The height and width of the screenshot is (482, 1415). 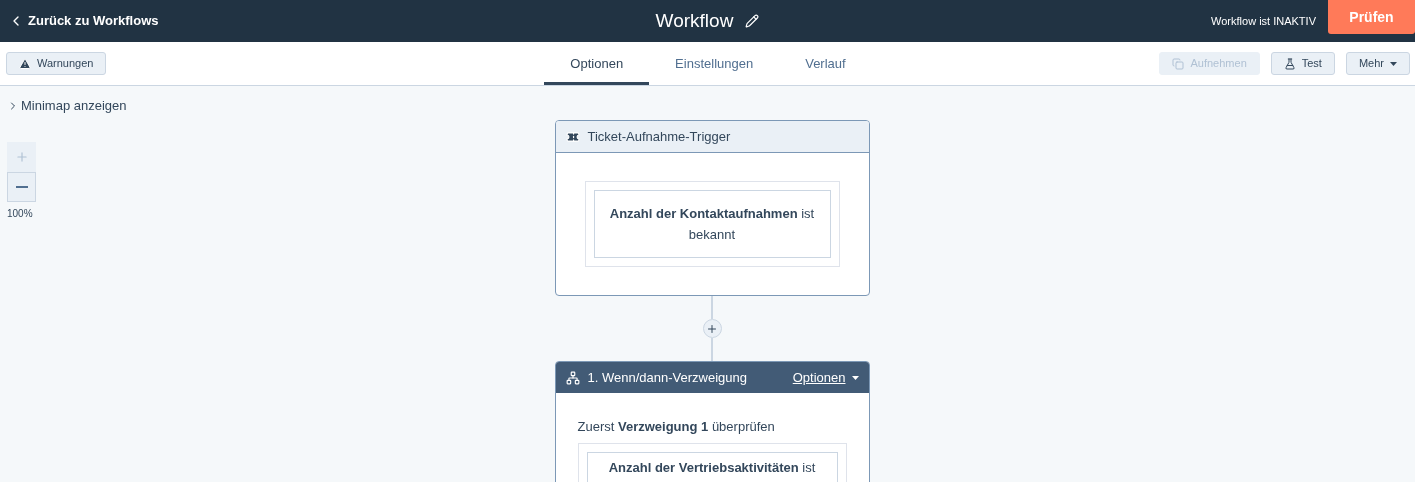 What do you see at coordinates (1289, 63) in the screenshot?
I see `flask-icon` at bounding box center [1289, 63].